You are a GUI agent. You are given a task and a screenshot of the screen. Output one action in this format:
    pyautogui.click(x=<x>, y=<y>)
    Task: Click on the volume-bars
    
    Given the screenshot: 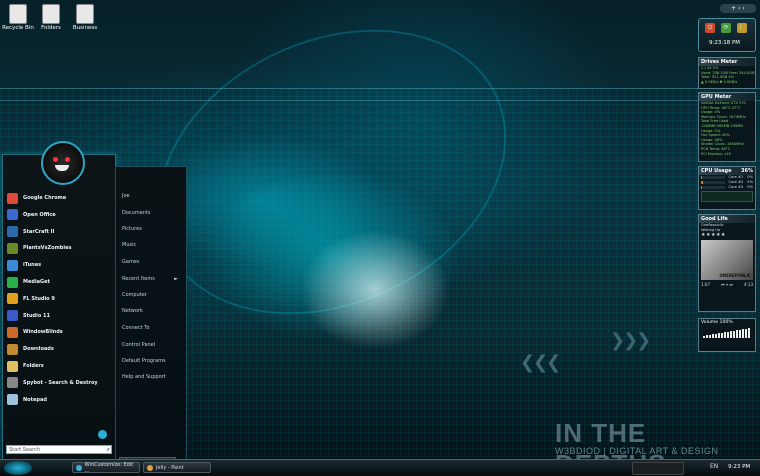 What is the action you would take?
    pyautogui.click(x=727, y=333)
    